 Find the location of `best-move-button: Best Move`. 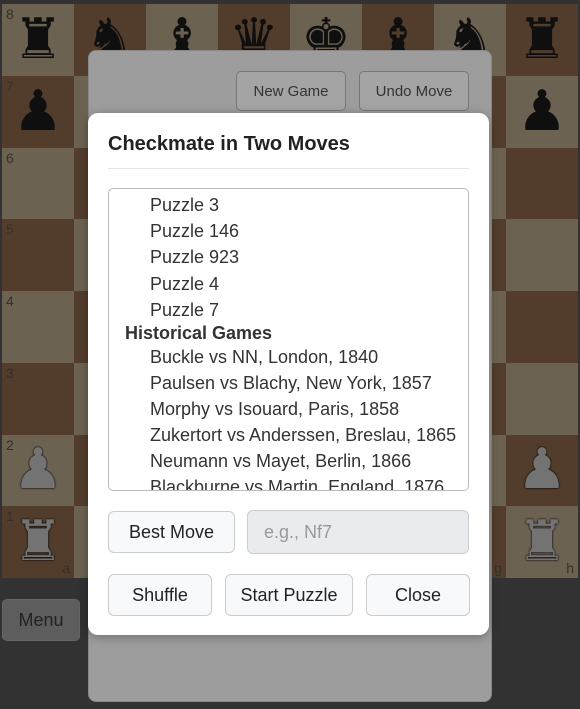

best-move-button: Best Move is located at coordinates (171, 532).